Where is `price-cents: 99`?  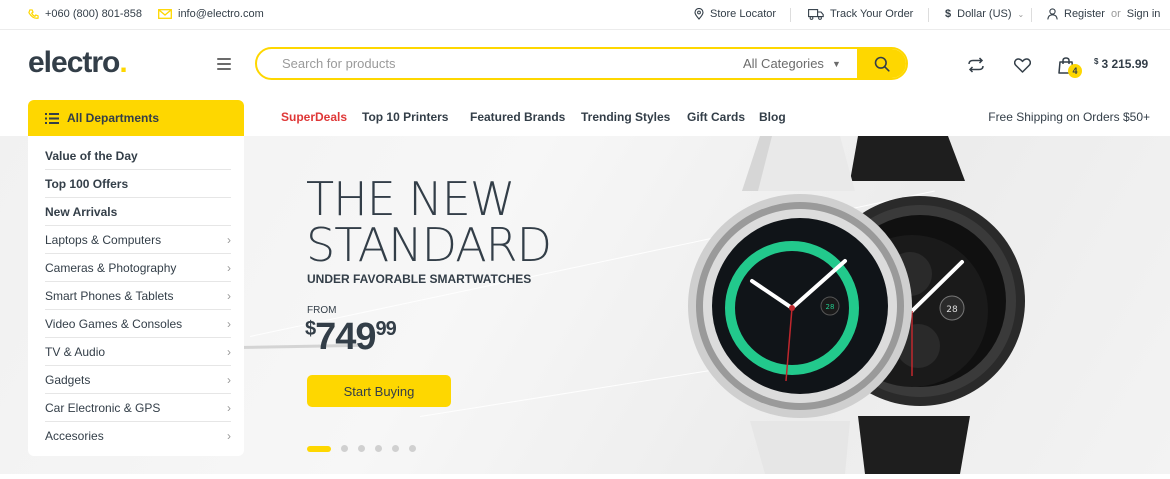 price-cents: 99 is located at coordinates (386, 329).